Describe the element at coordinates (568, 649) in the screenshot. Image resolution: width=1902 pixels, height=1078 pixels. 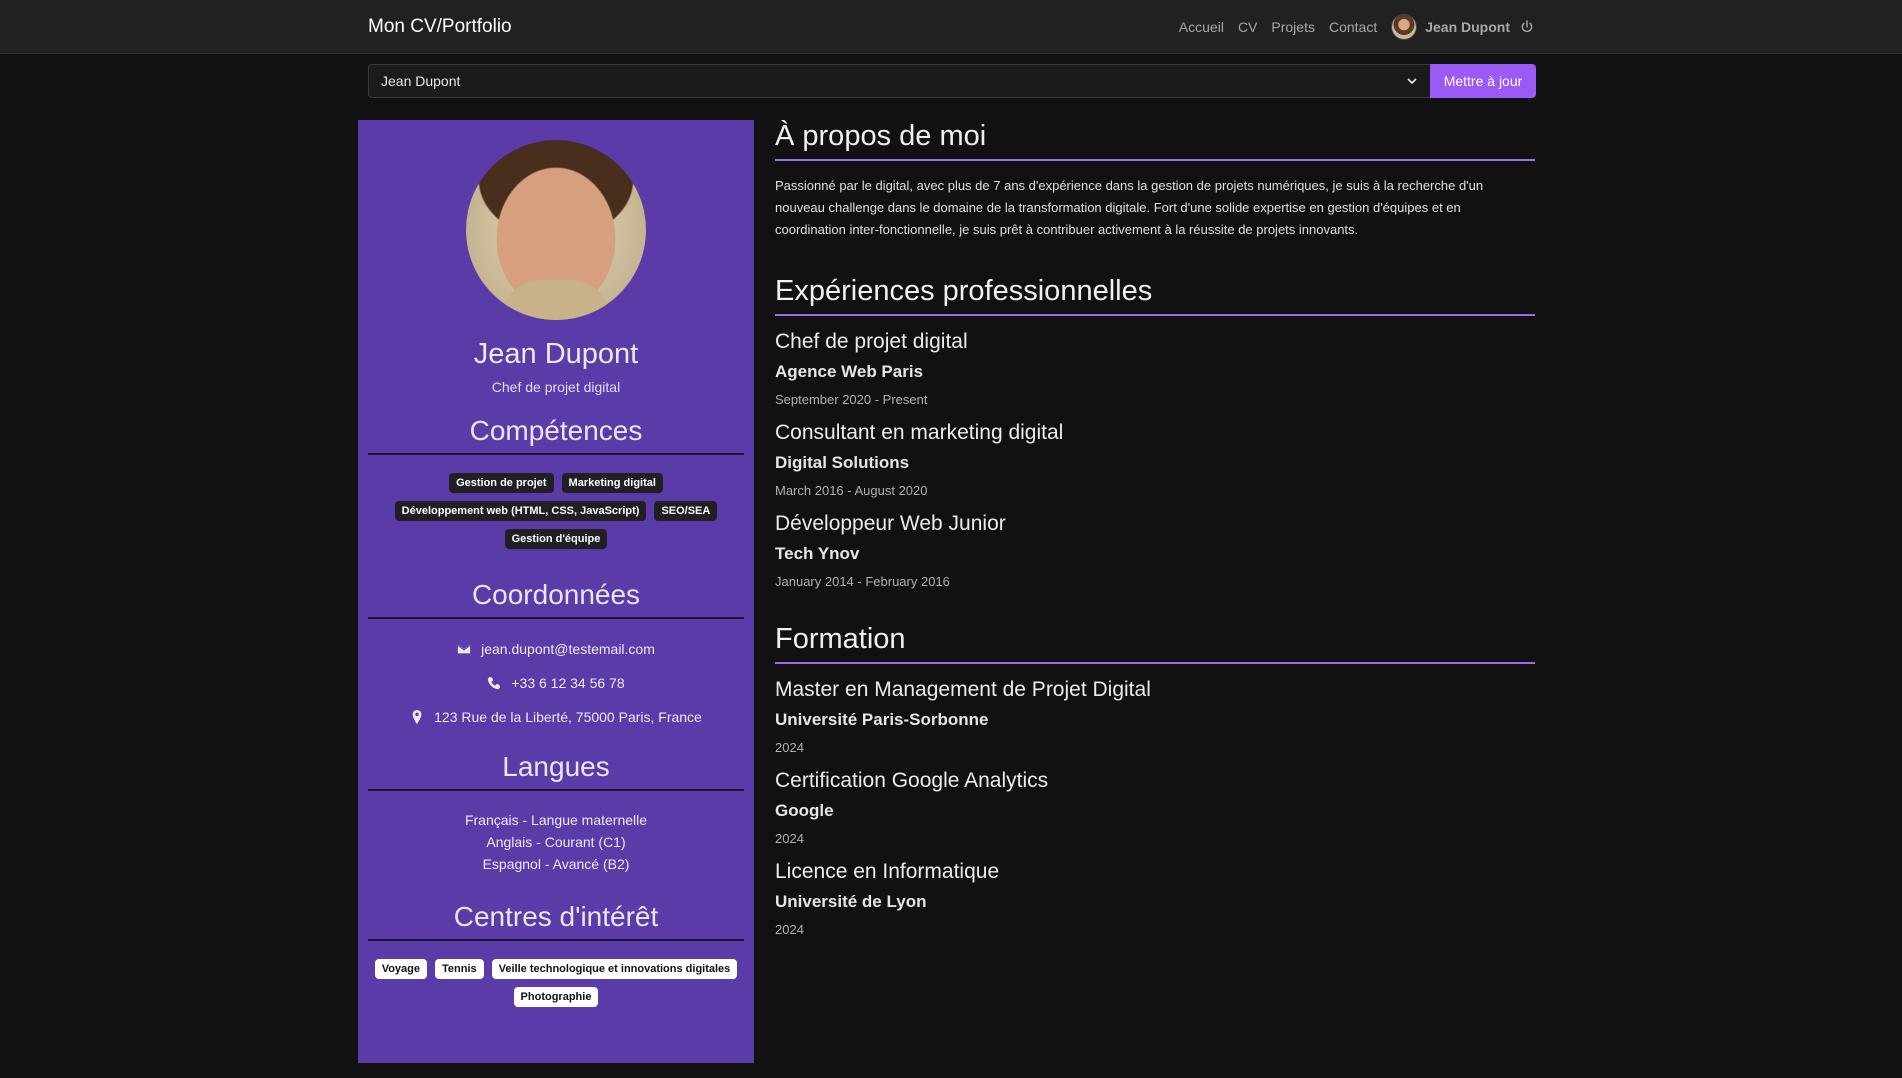
I see `email-text: jean.dupont@testemail.com` at that location.